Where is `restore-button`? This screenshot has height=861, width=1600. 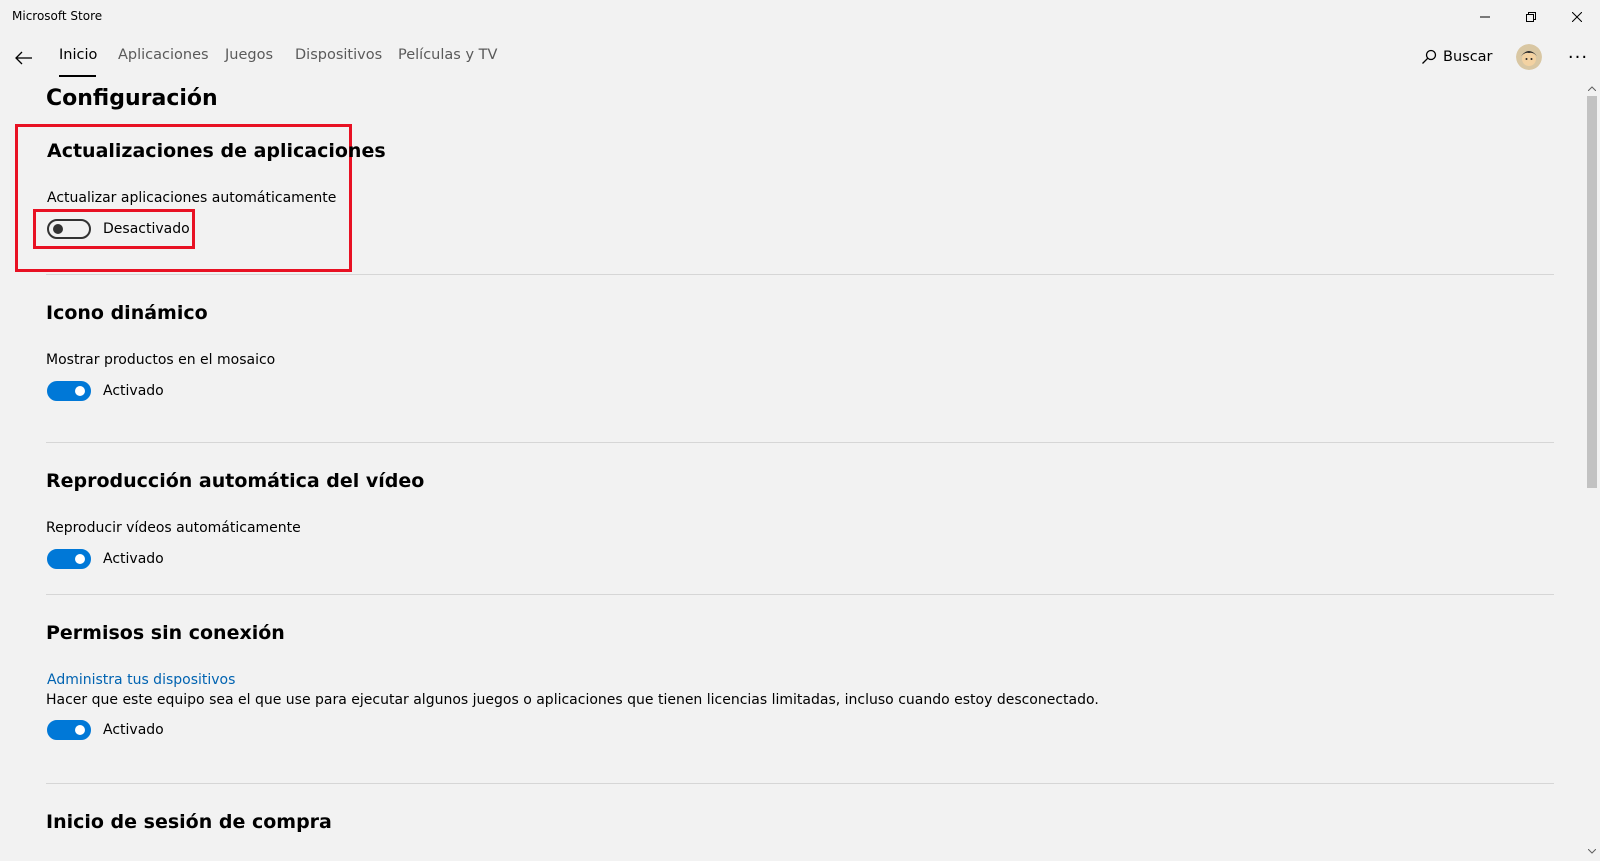
restore-button is located at coordinates (1531, 17).